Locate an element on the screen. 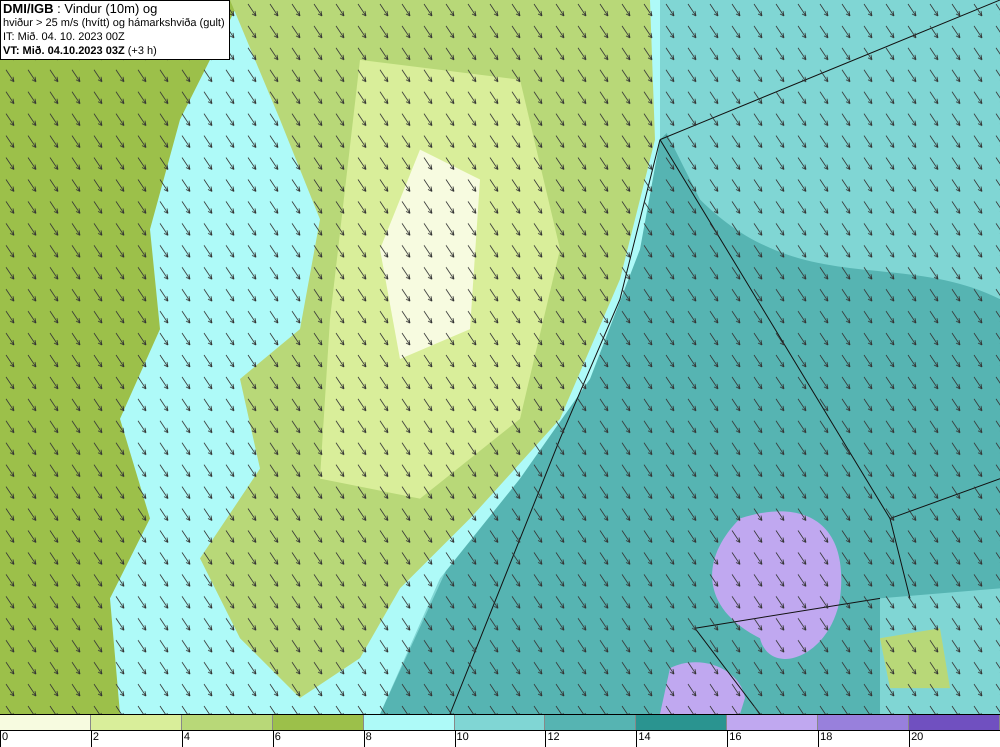  colorbar-tick-label: 14 is located at coordinates (644, 737).